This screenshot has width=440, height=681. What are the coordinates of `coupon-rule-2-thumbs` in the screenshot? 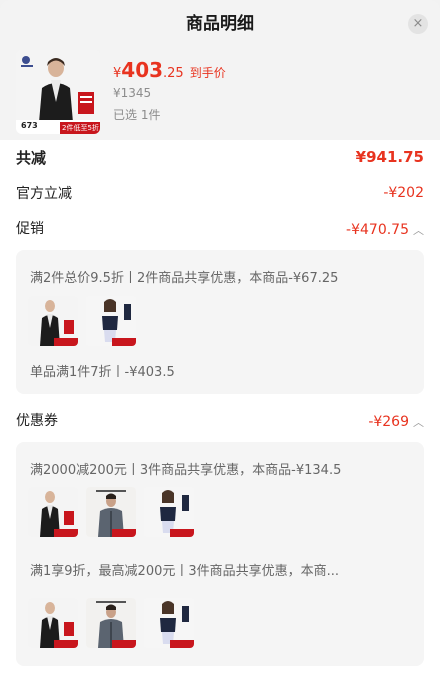 It's located at (111, 623).